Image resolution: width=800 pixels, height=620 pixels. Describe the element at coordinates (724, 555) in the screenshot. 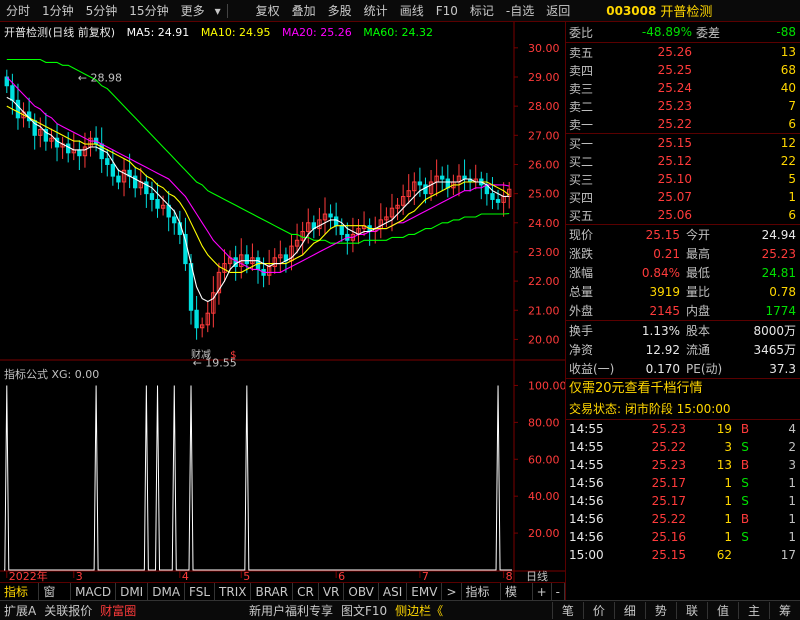

I see `trade-volume: 62` at that location.